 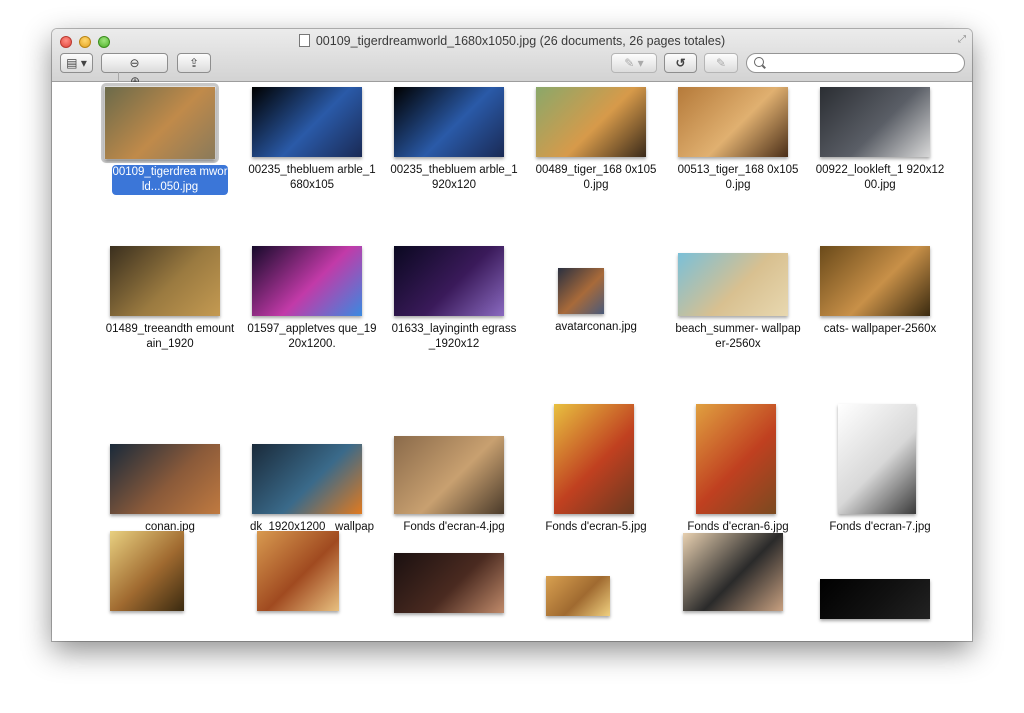 I want to click on pencil-icon: ✎ ▾, so click(x=634, y=63).